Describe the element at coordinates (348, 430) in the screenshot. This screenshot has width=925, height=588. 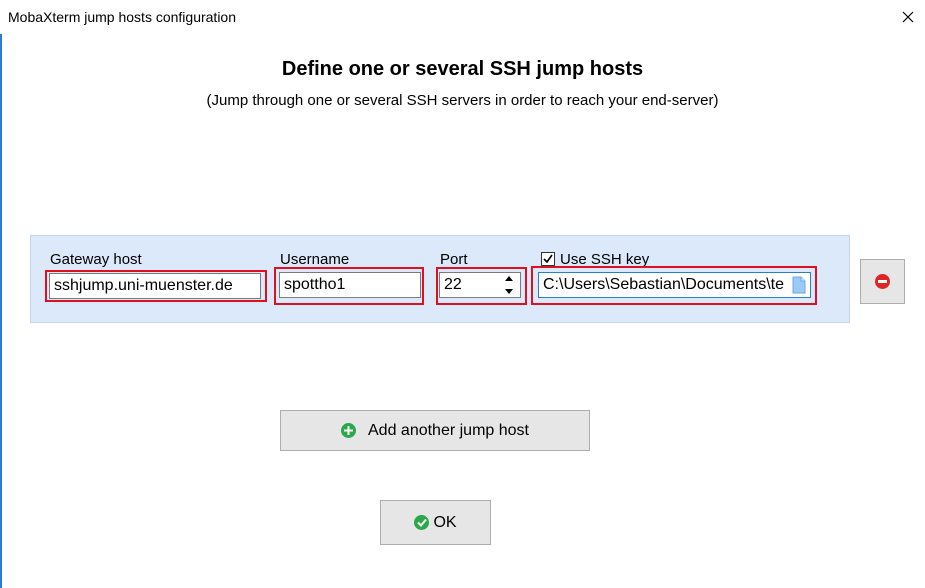
I see `add-icon` at that location.